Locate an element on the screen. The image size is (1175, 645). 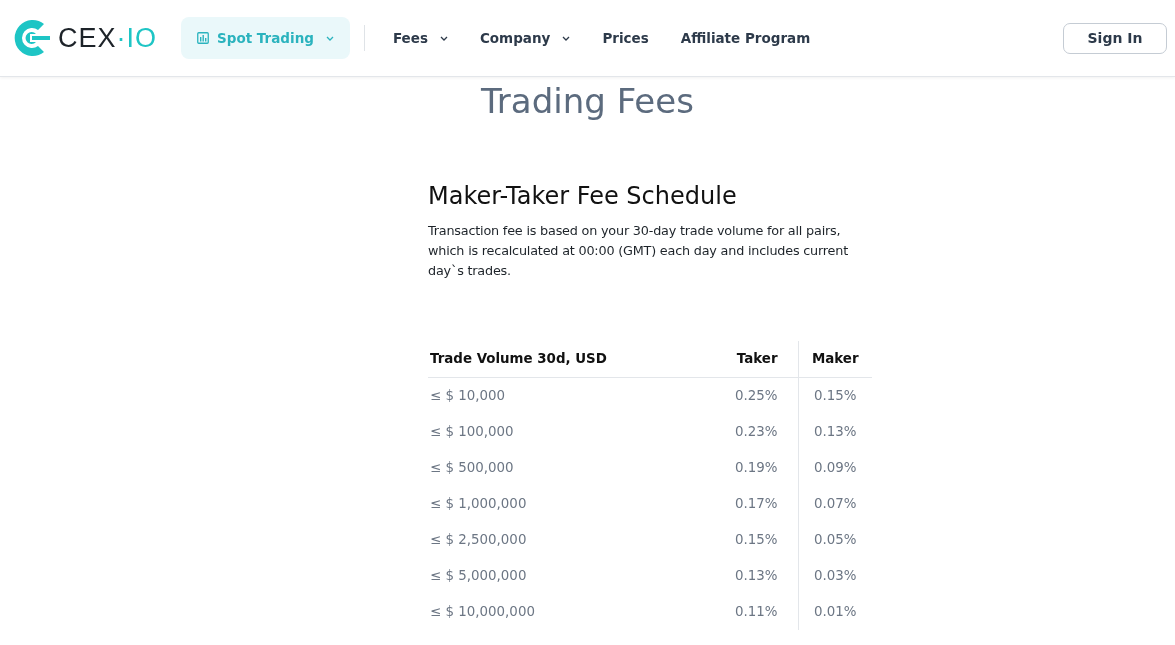
nav-link: Fees is located at coordinates (420, 38).